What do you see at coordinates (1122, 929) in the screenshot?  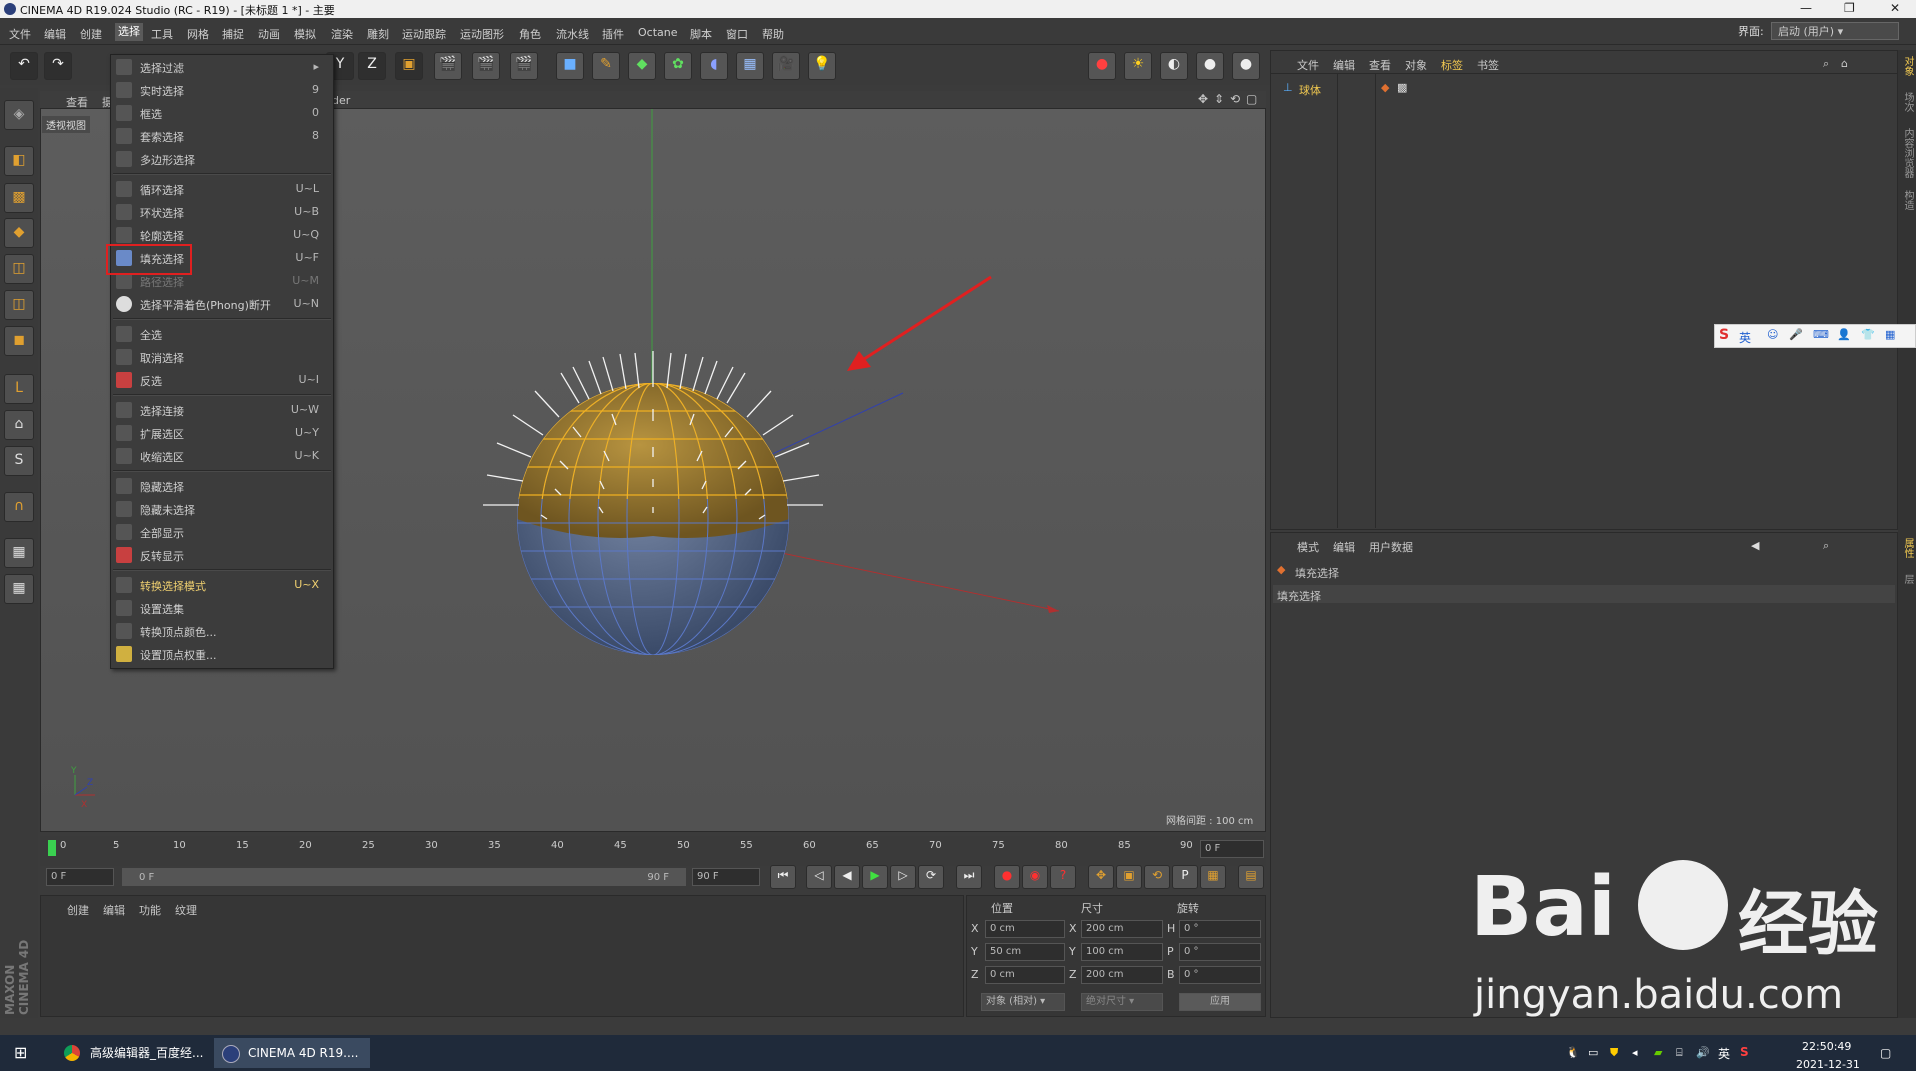 I see `size-x-field: 200 cm` at bounding box center [1122, 929].